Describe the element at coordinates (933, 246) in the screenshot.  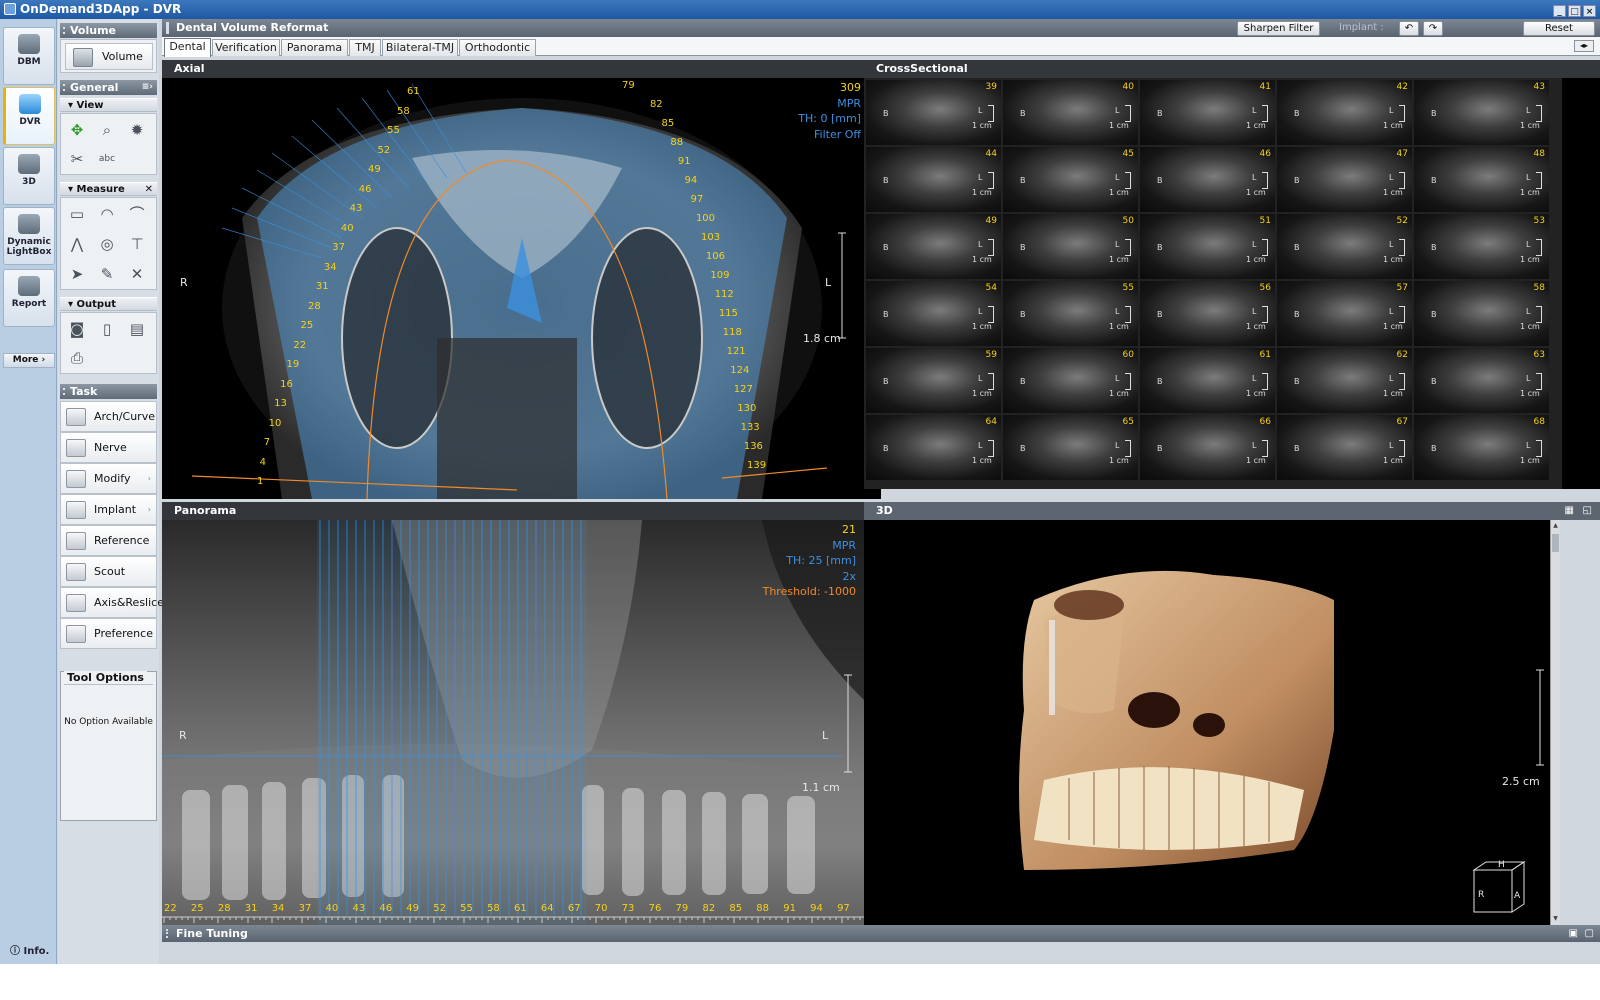
I see `cross-section-slice: 49 B L 1 cm` at that location.